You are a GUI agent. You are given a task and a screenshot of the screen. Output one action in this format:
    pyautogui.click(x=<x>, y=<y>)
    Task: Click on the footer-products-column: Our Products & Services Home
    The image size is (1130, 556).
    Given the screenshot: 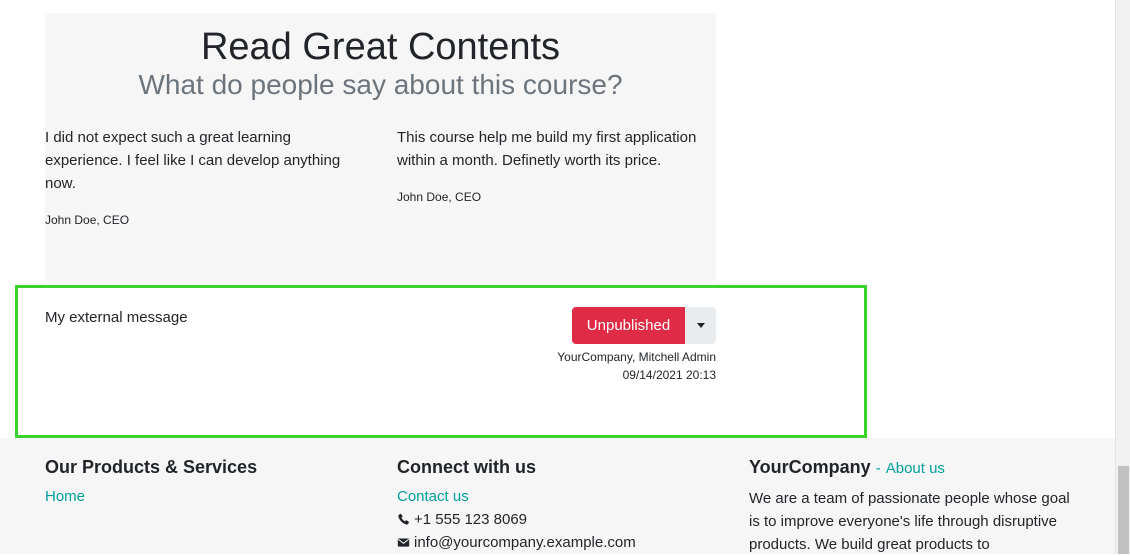 What is the action you would take?
    pyautogui.click(x=151, y=482)
    